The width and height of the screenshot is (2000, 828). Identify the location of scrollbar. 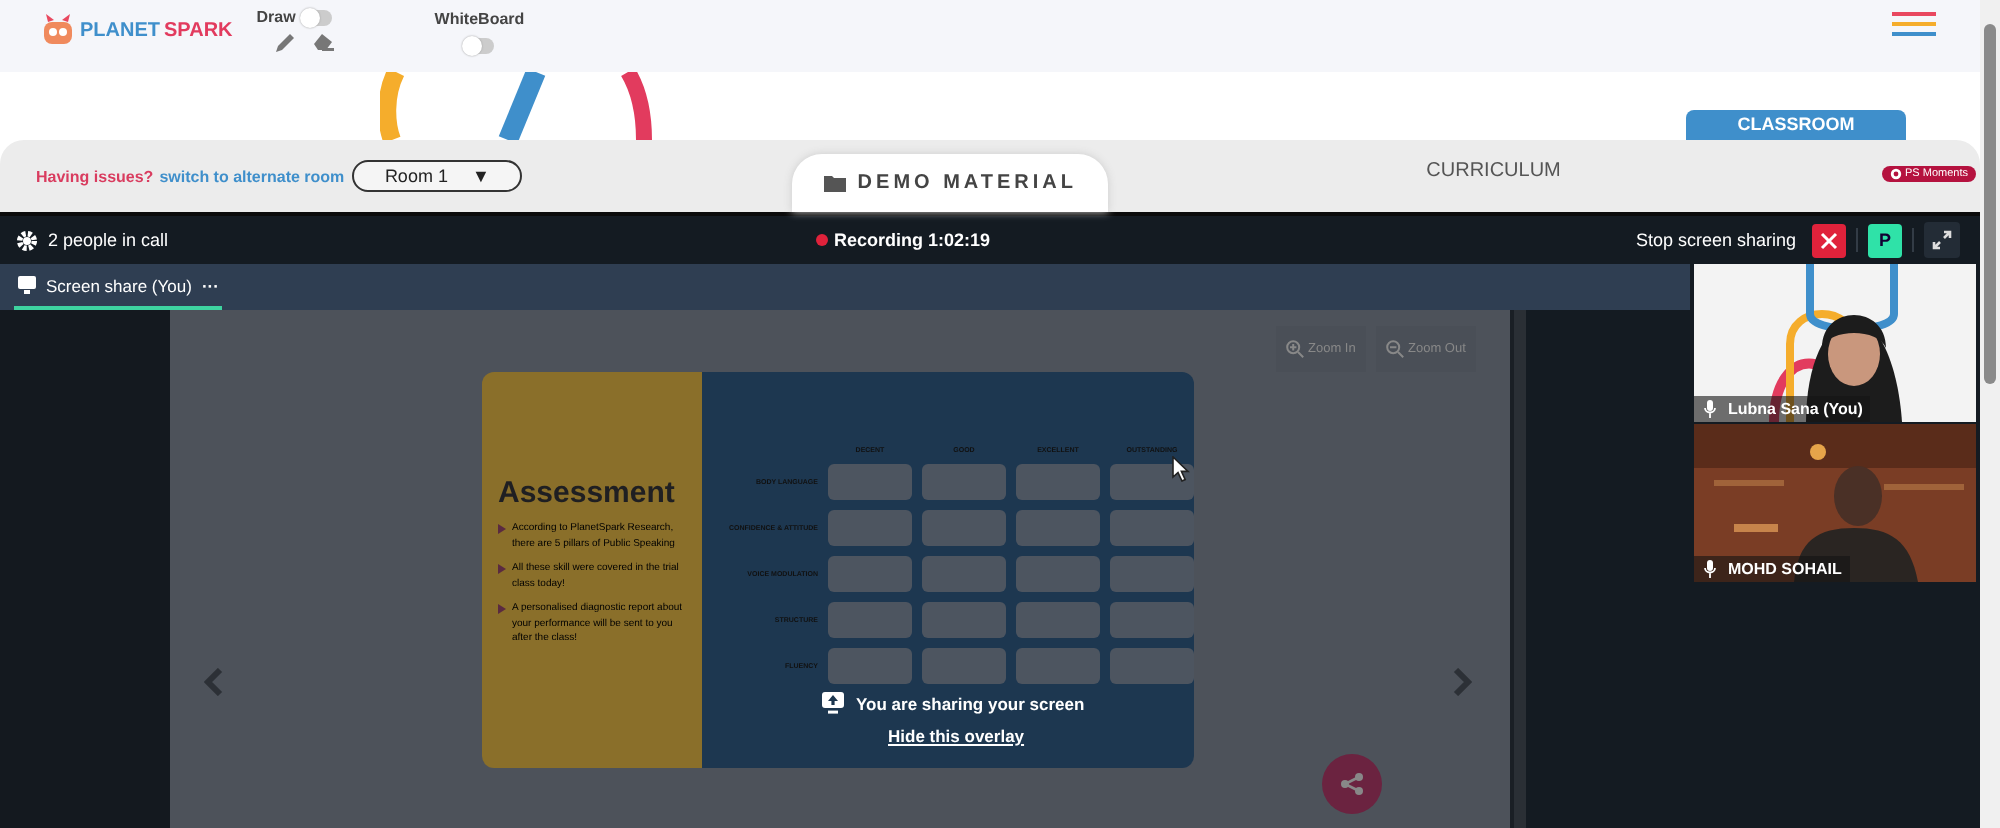
(1518, 569).